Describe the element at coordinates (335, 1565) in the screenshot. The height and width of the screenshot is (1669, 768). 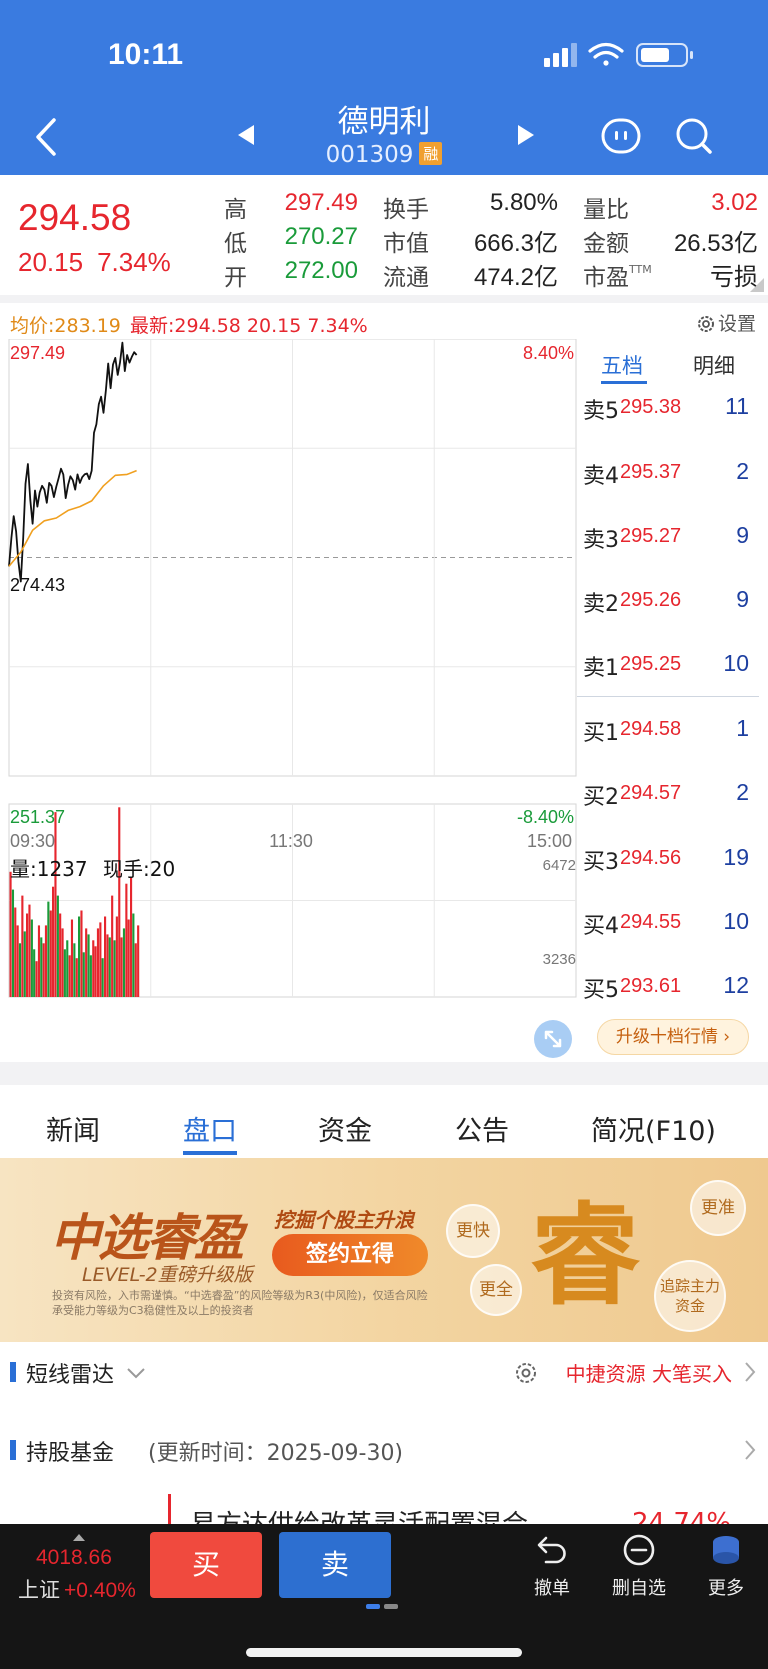
I see `sell-button: 卖` at that location.